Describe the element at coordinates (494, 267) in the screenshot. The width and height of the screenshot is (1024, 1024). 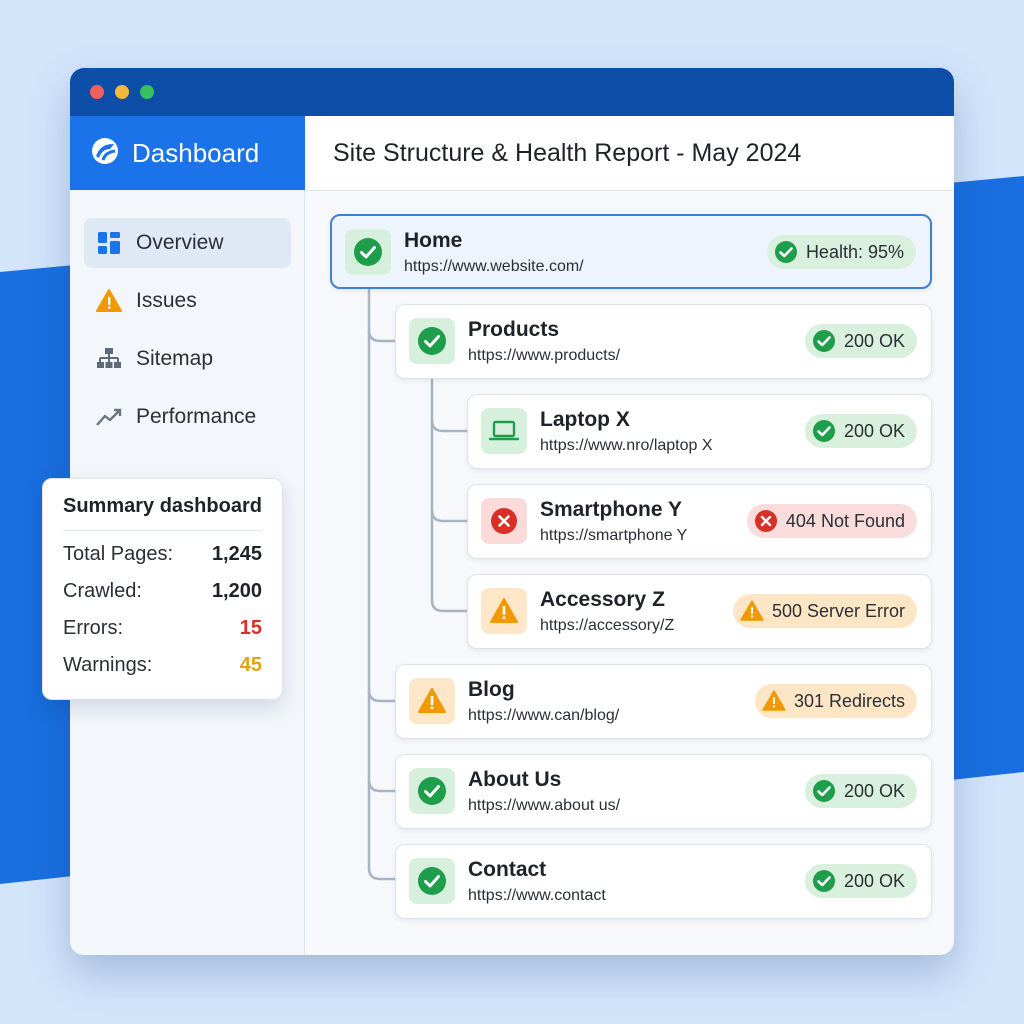
I see `node-url: https://www.website.com/` at that location.